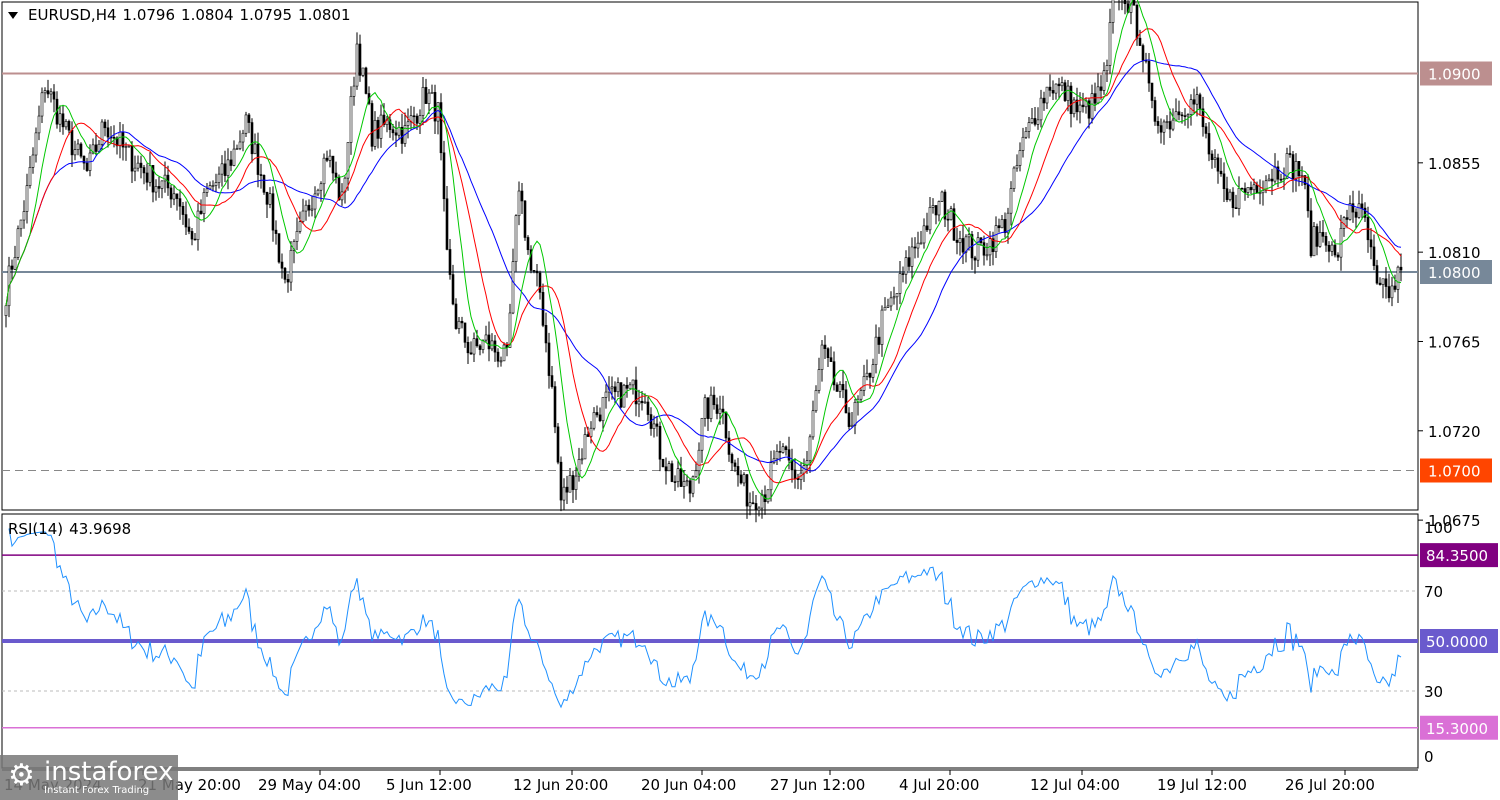  I want to click on price-tick-label: 1.0810, so click(1454, 253).